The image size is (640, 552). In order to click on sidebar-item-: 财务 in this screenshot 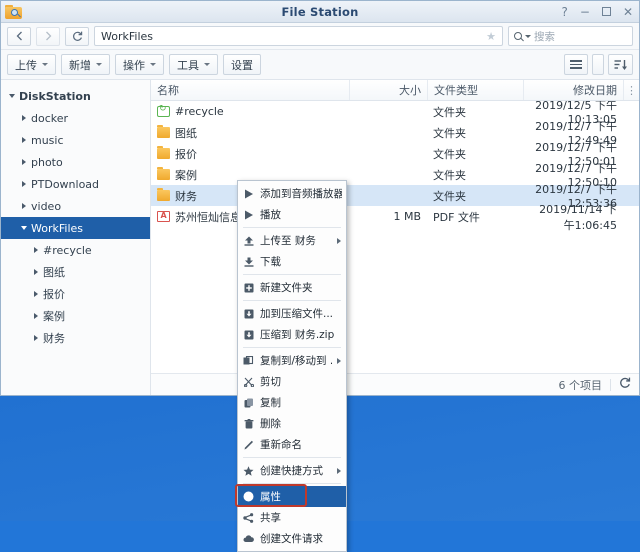, I will do `click(75, 338)`.